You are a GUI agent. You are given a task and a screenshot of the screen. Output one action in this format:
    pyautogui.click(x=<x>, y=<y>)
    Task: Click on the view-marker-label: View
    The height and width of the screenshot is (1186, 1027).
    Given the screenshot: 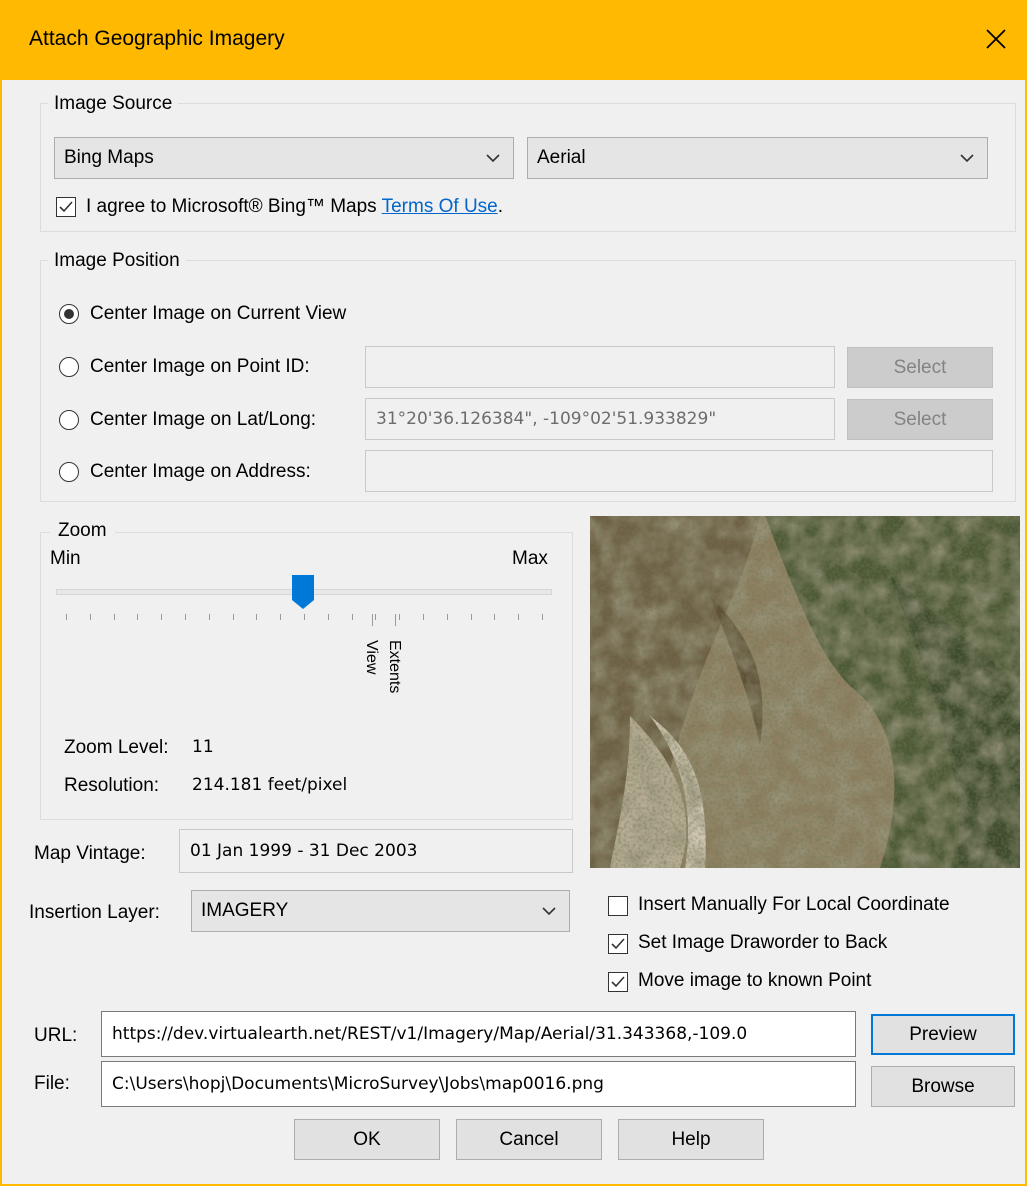 What is the action you would take?
    pyautogui.click(x=371, y=657)
    